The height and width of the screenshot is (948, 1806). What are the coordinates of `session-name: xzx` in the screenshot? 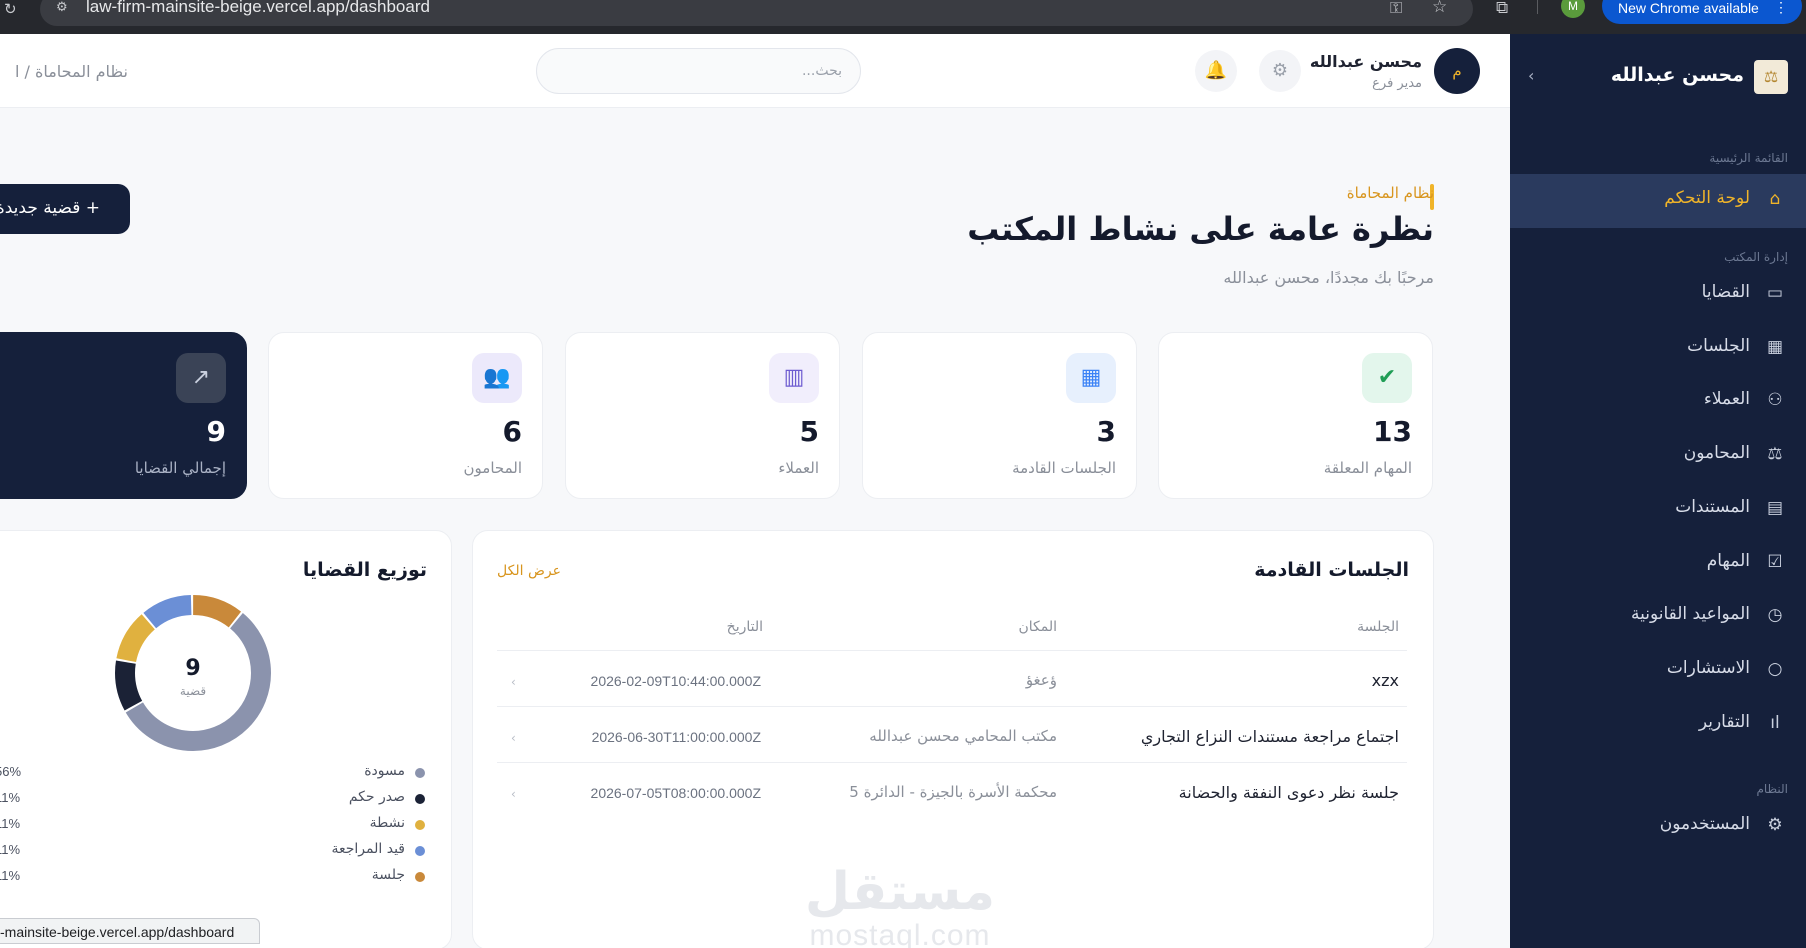 It's located at (1385, 680).